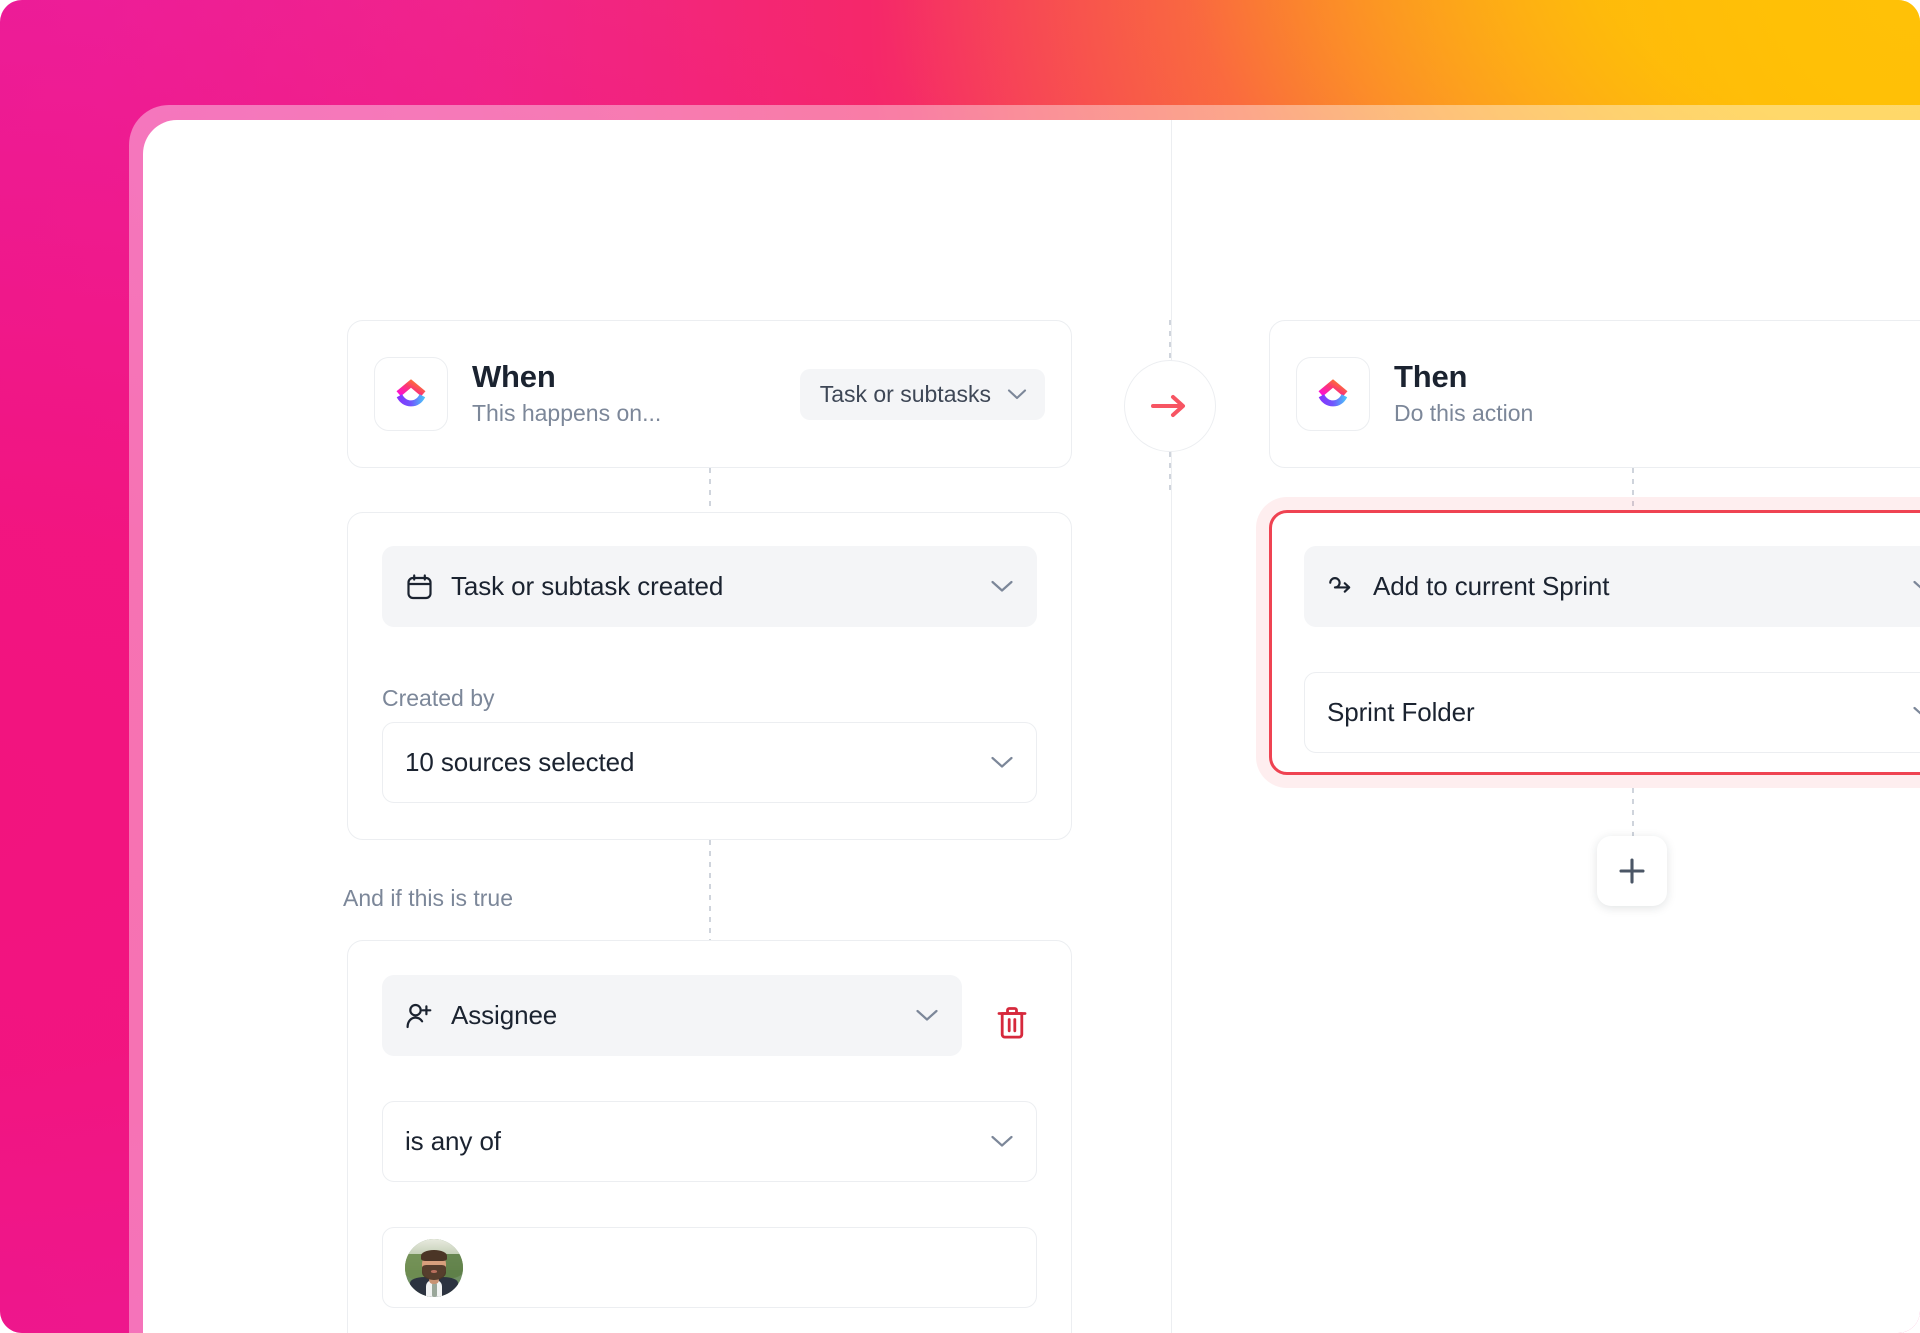 The image size is (1920, 1333). I want to click on condition-field-select: Assignee, so click(672, 1015).